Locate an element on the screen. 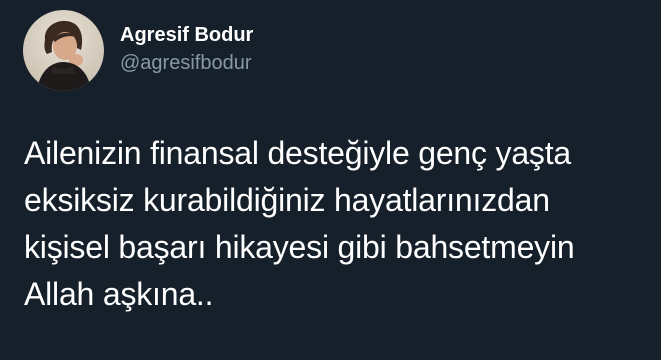 This screenshot has height=360, width=661. author-display-name: Agresif Bodur is located at coordinates (186, 35).